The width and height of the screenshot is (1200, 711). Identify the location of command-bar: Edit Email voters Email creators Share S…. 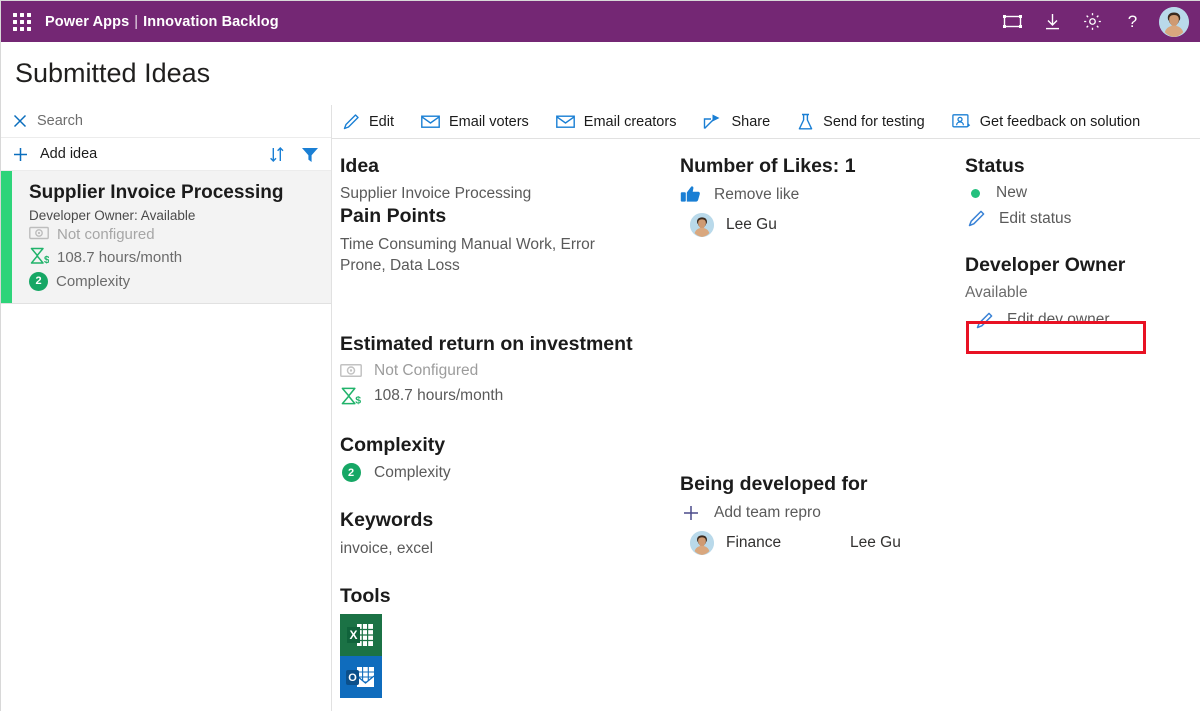
(766, 122).